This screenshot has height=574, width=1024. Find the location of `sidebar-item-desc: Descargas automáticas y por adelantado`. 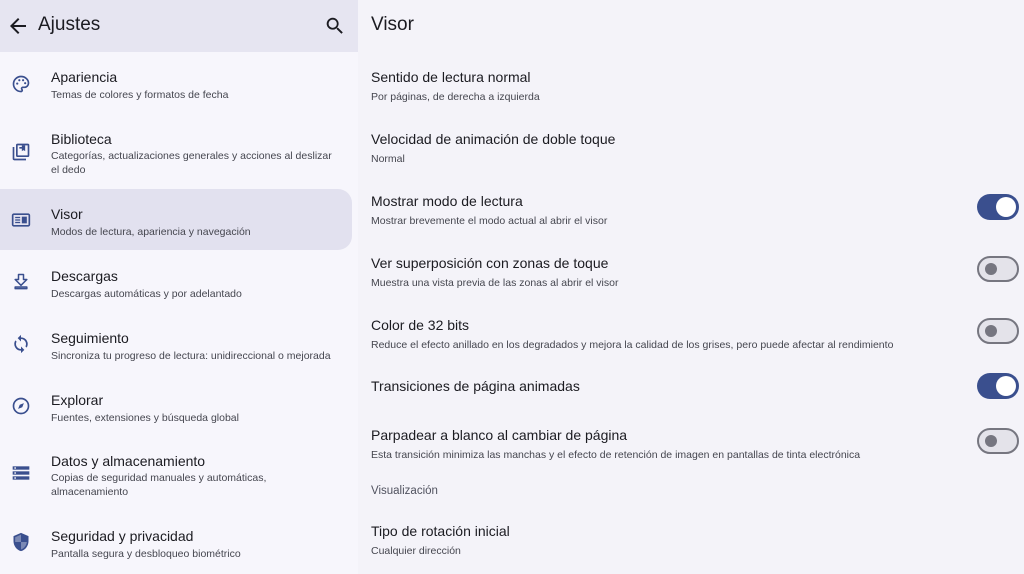

sidebar-item-desc: Descargas automáticas y por adelantado is located at coordinates (146, 294).